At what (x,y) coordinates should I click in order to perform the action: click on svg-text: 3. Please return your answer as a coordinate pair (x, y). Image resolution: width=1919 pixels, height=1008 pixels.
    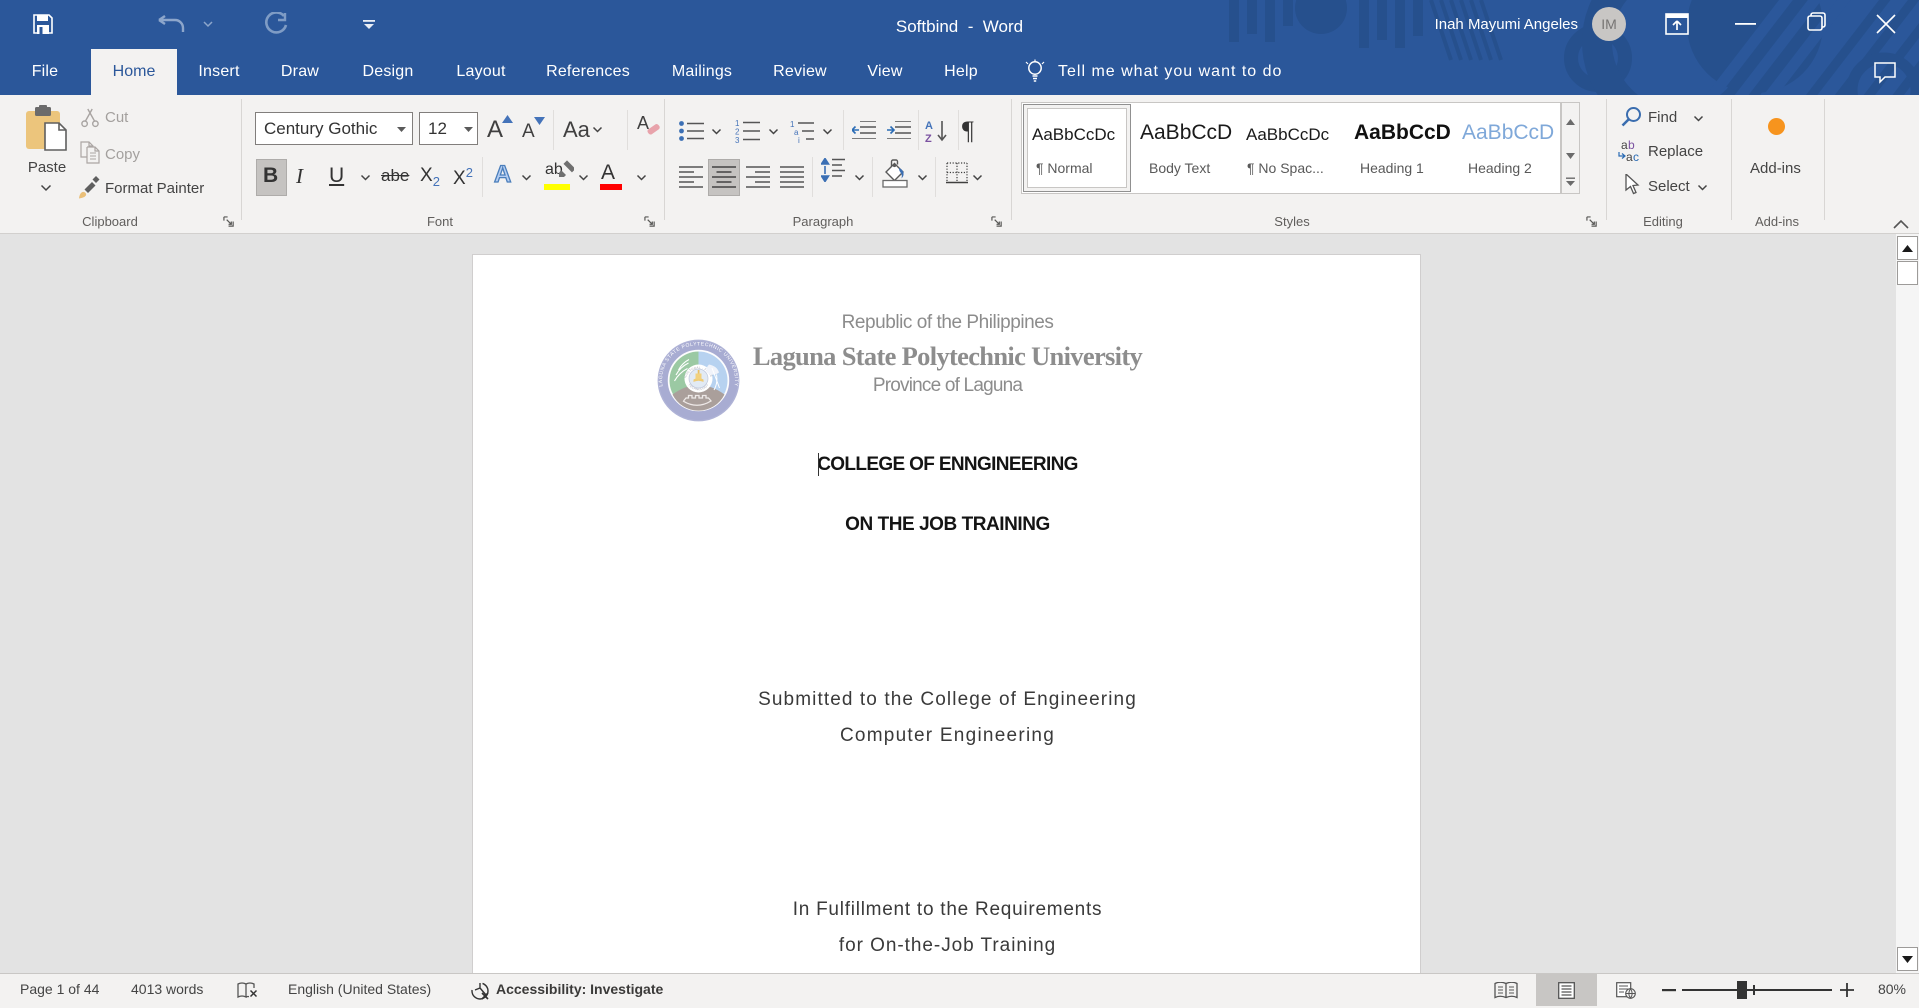
    Looking at the image, I should click on (737, 139).